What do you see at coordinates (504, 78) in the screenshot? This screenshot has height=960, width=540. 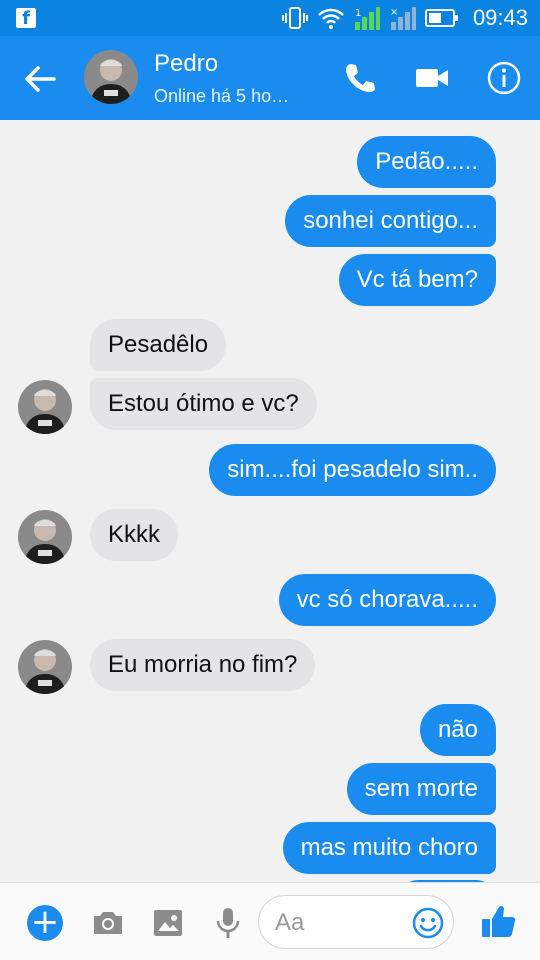 I see `info-icon` at bounding box center [504, 78].